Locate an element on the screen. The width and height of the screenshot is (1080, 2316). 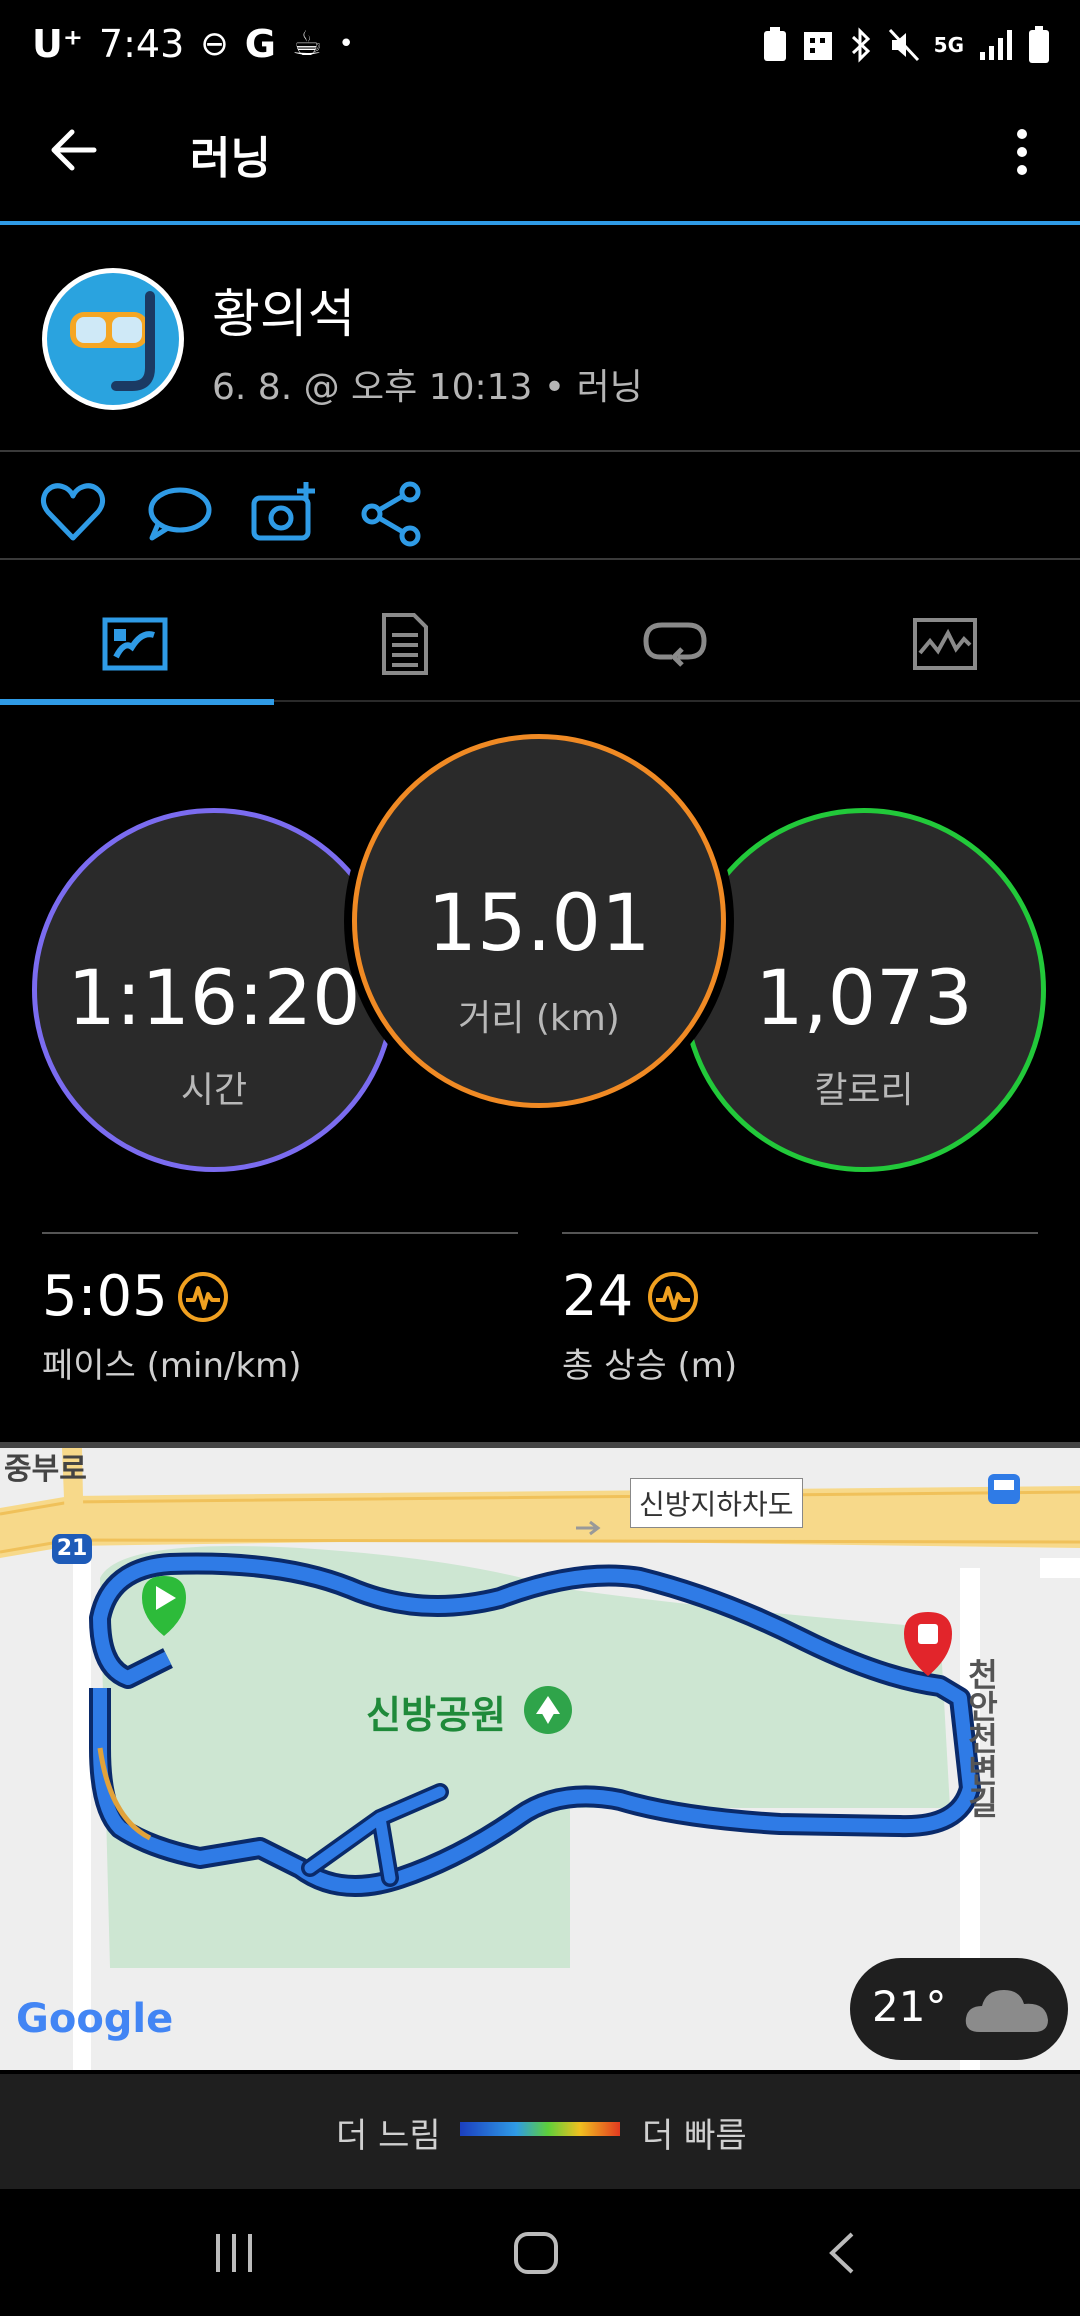
clock: 7:43 is located at coordinates (141, 44).